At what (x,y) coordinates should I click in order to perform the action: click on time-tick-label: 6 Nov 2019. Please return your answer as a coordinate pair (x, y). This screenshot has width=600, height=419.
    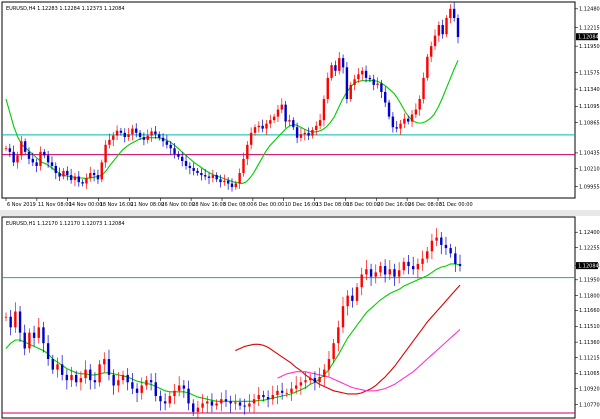
    Looking at the image, I should click on (21, 205).